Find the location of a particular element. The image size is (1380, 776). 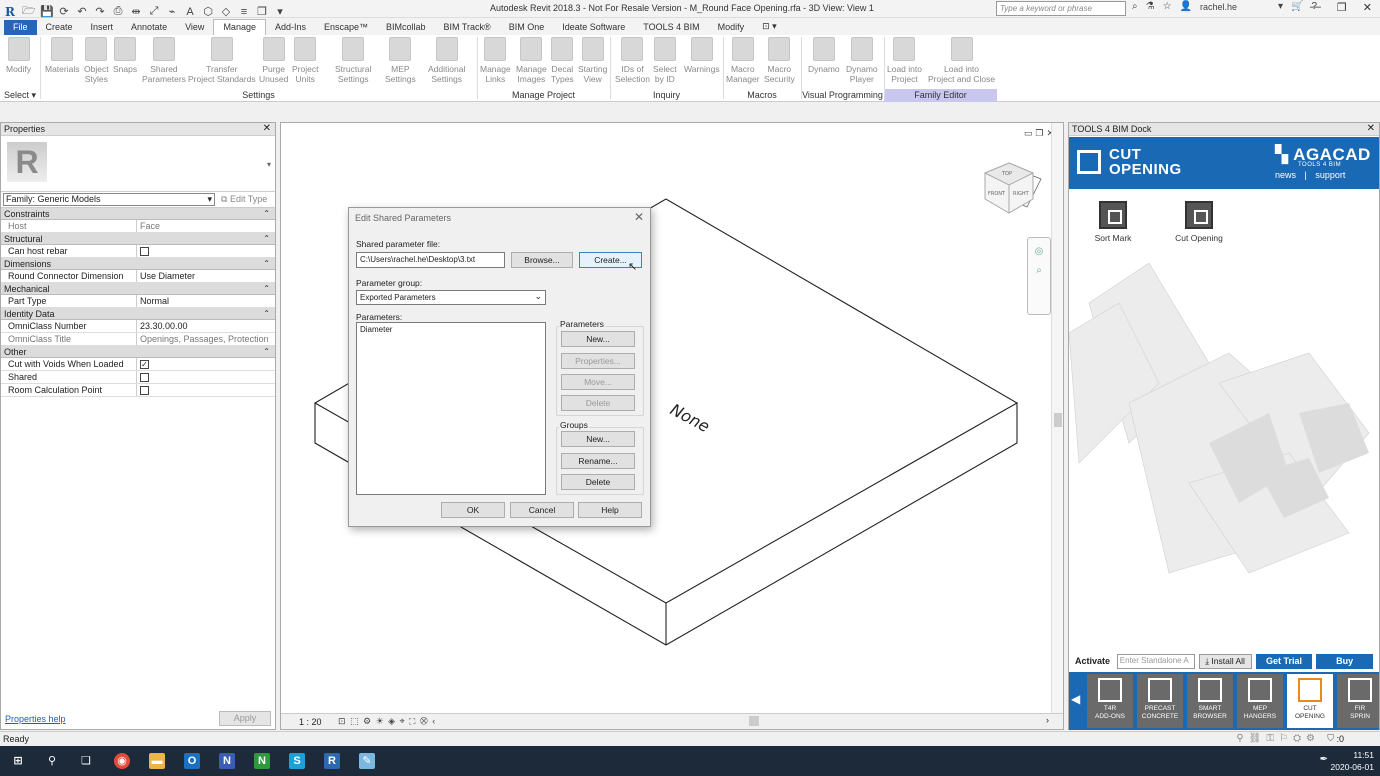

section-identity-data: Identity Data ⌃ is located at coordinates (138, 314).